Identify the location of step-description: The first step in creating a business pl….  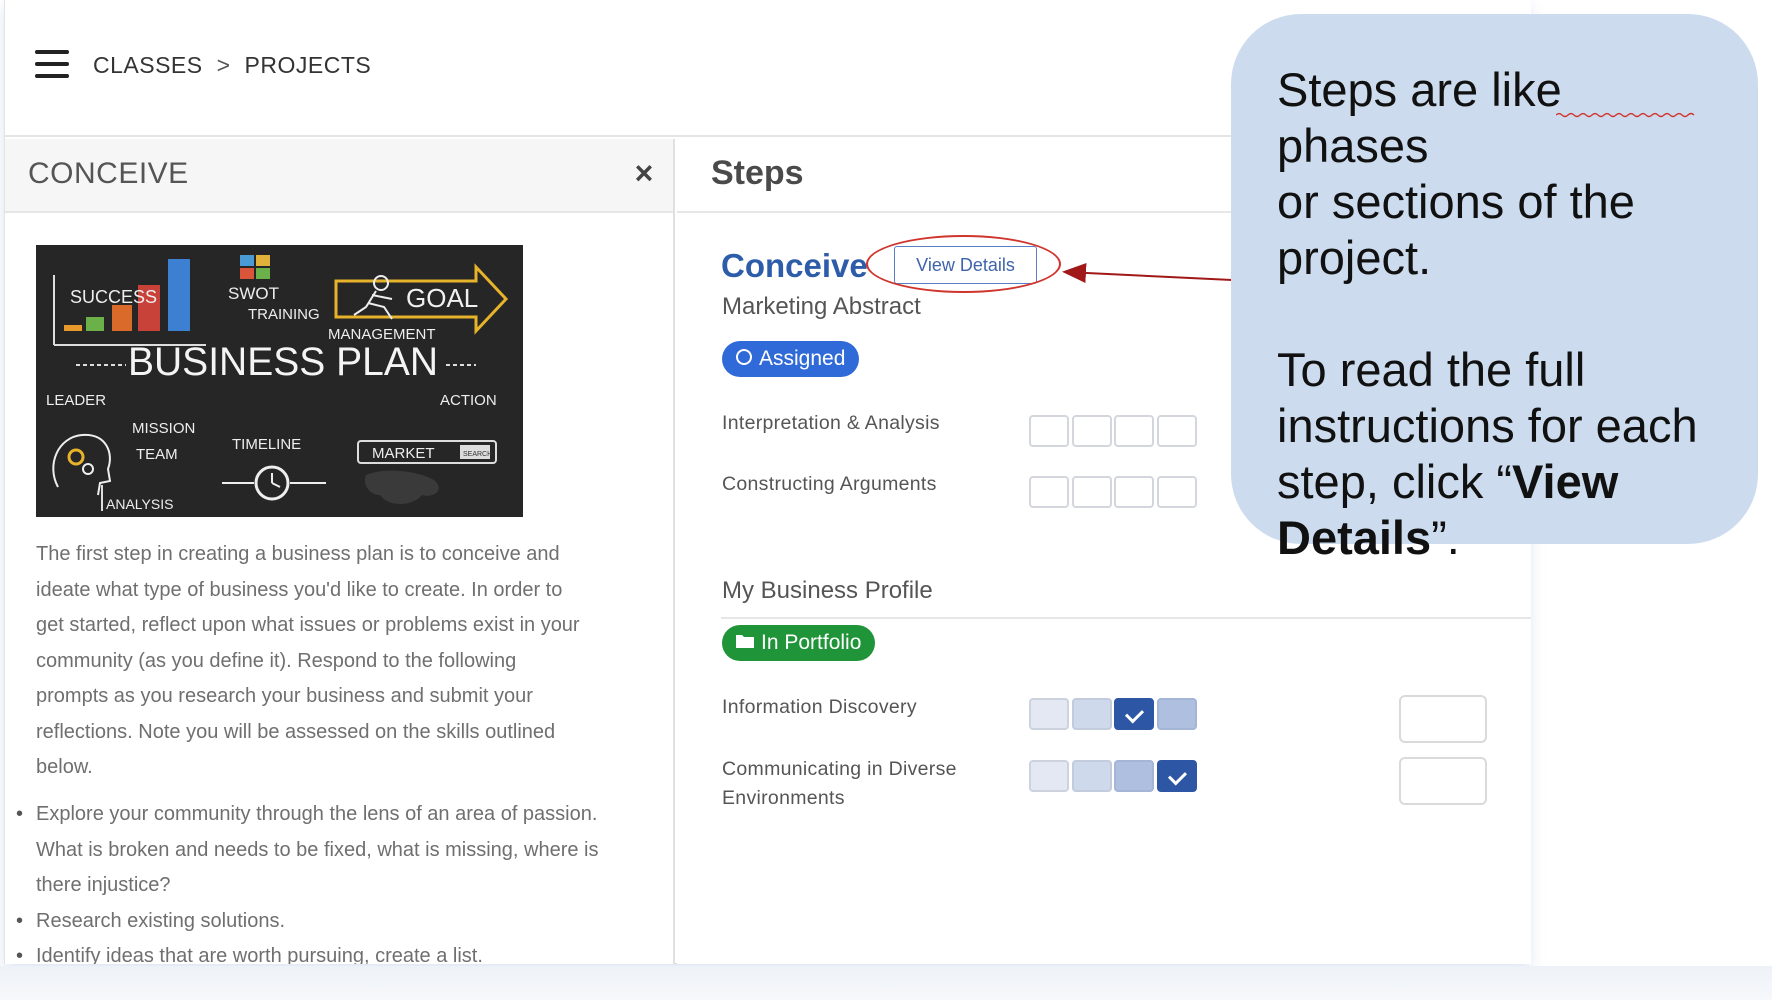
(341, 661).